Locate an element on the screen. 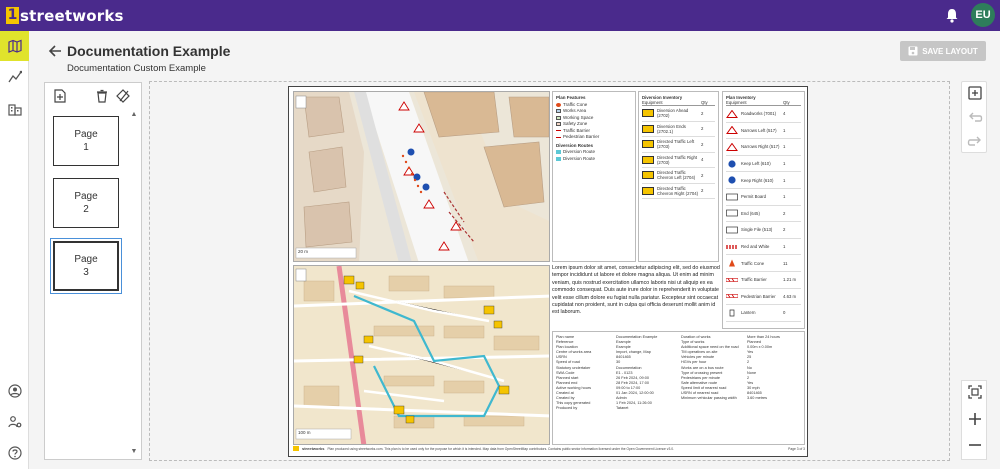 The height and width of the screenshot is (469, 1000). pages-scrollbar: ▲ ▼ is located at coordinates (134, 283).